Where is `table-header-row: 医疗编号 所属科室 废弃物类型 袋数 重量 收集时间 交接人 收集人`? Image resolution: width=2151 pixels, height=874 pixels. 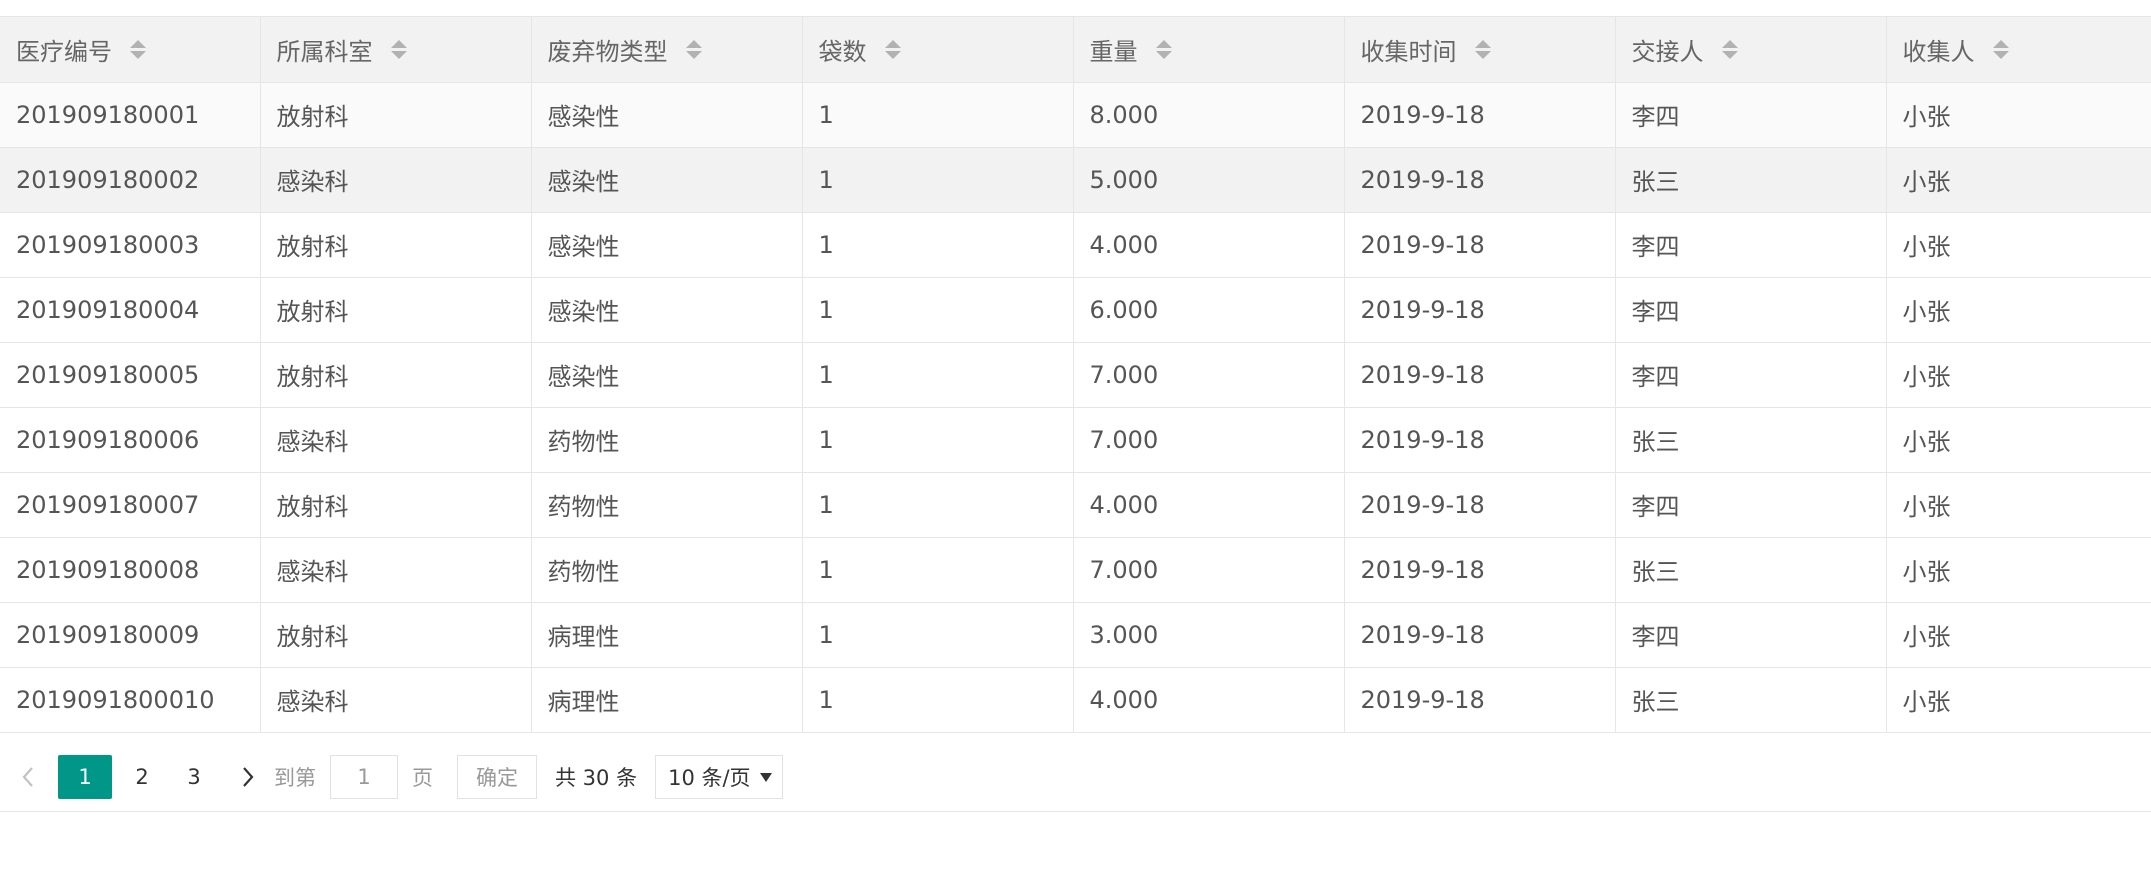 table-header-row: 医疗编号 所属科室 废弃物类型 袋数 重量 收集时间 交接人 收集人 is located at coordinates (1075, 50).